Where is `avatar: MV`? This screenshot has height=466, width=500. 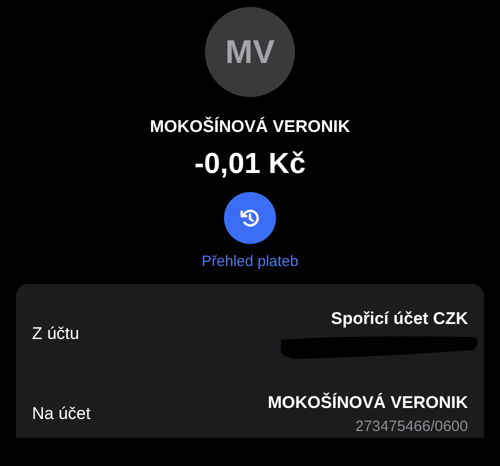
avatar: MV is located at coordinates (250, 52).